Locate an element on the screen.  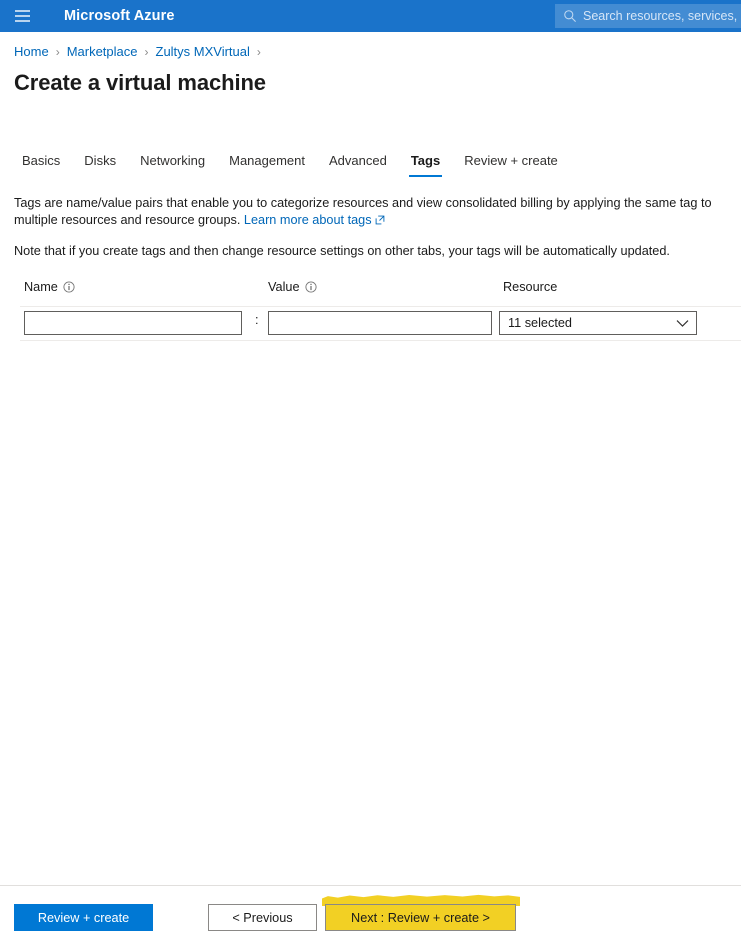
column-header-value: Value is located at coordinates (292, 287).